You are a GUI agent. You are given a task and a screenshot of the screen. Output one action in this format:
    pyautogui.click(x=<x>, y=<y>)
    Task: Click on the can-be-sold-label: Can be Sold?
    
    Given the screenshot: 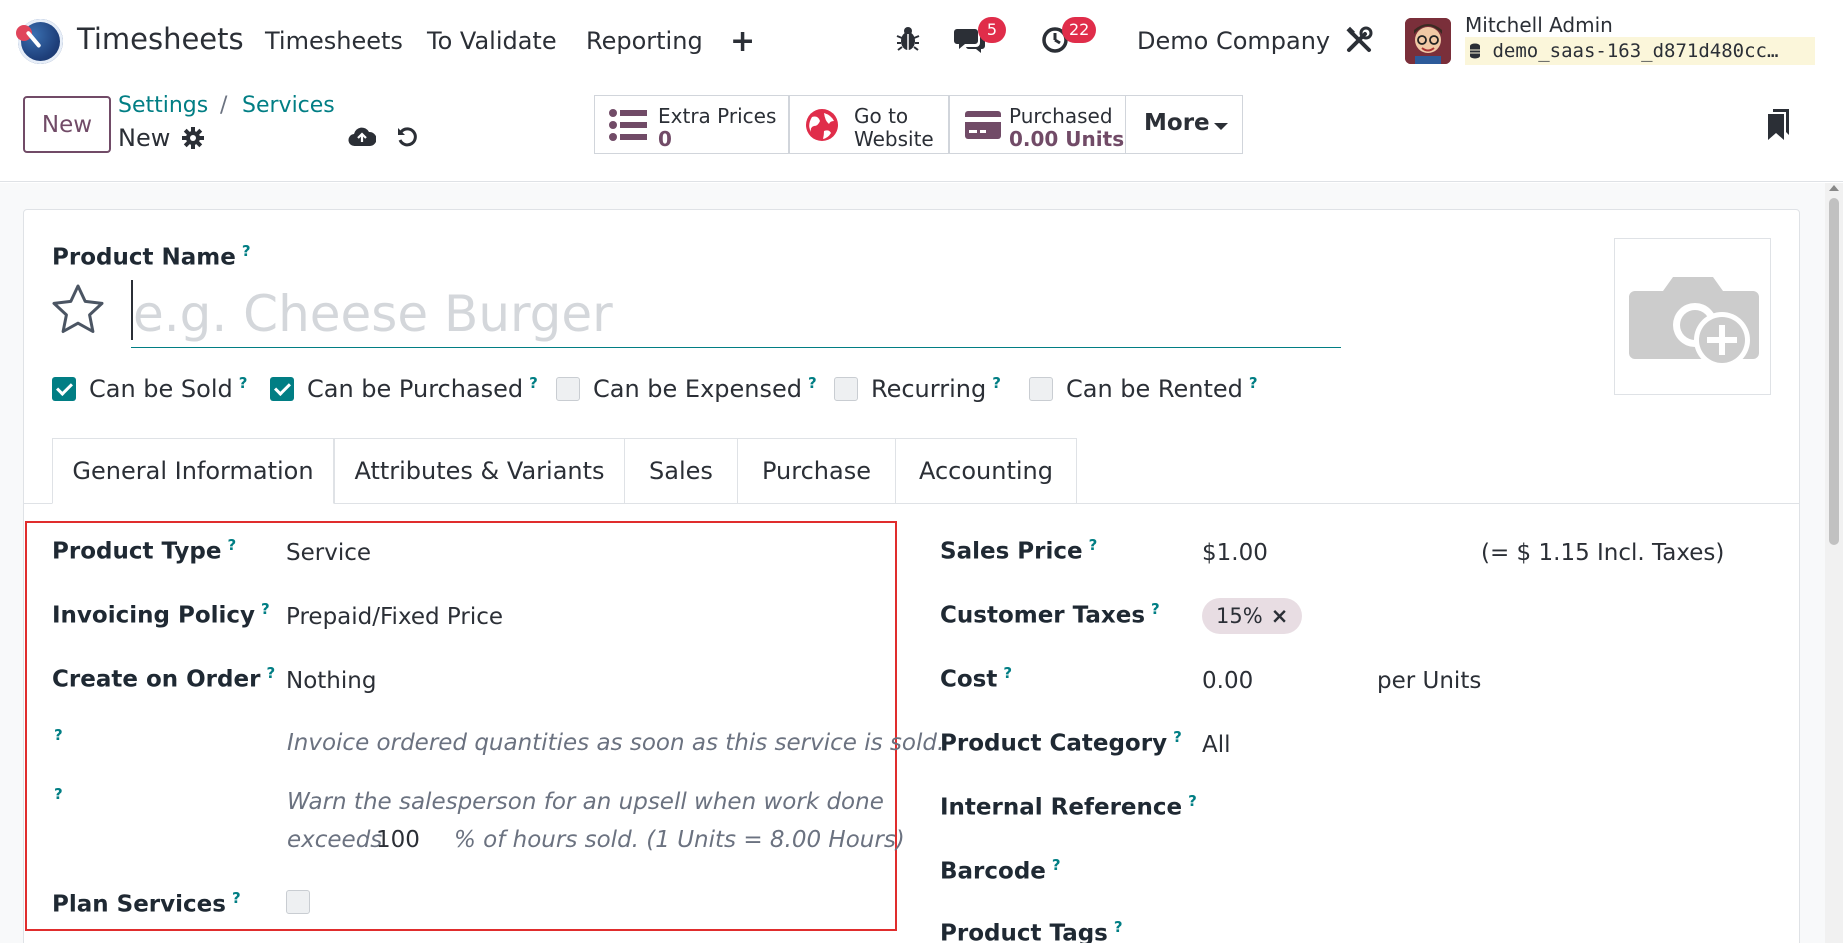 What is the action you would take?
    pyautogui.click(x=168, y=388)
    